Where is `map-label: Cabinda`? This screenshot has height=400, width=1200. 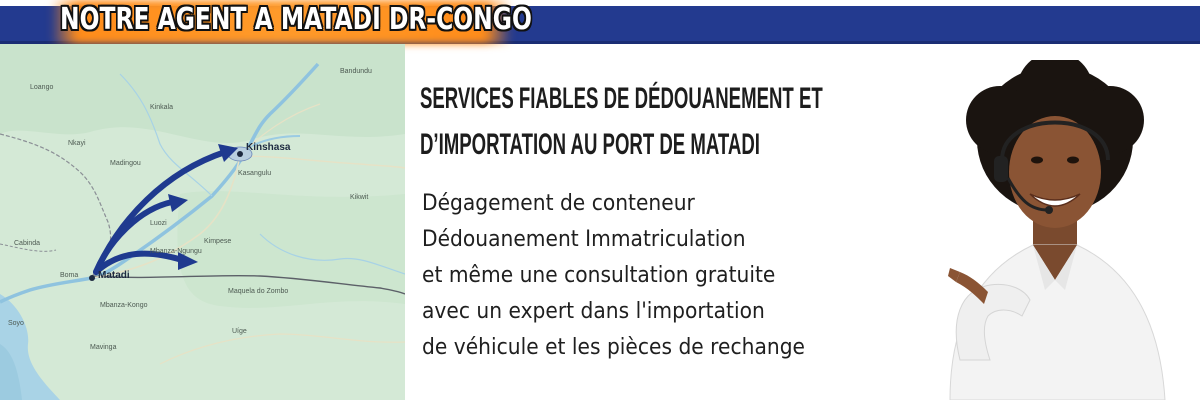
map-label: Cabinda is located at coordinates (27, 243).